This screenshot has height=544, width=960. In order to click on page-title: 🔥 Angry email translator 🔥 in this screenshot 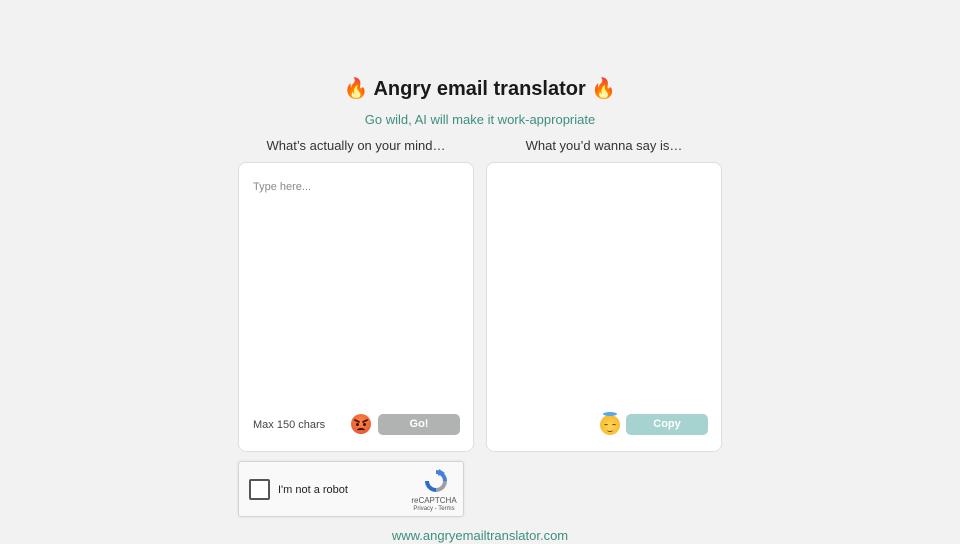, I will do `click(480, 88)`.